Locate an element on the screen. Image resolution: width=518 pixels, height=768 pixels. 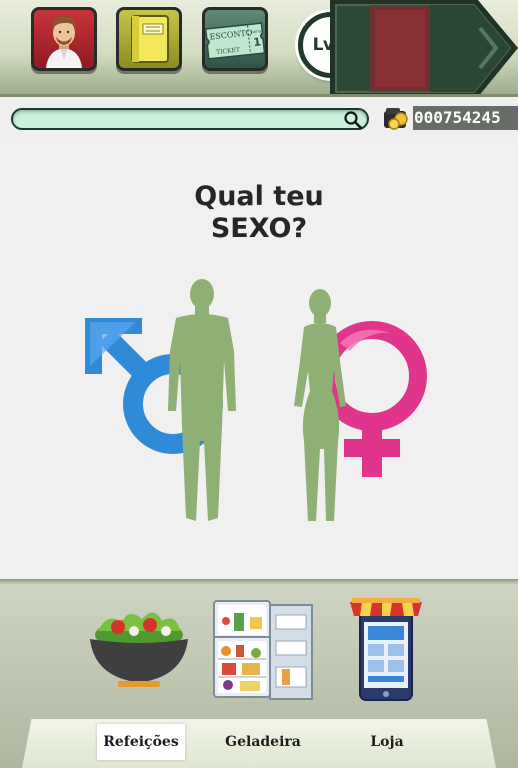
question-title: Qual teu SEXO? is located at coordinates (259, 213).